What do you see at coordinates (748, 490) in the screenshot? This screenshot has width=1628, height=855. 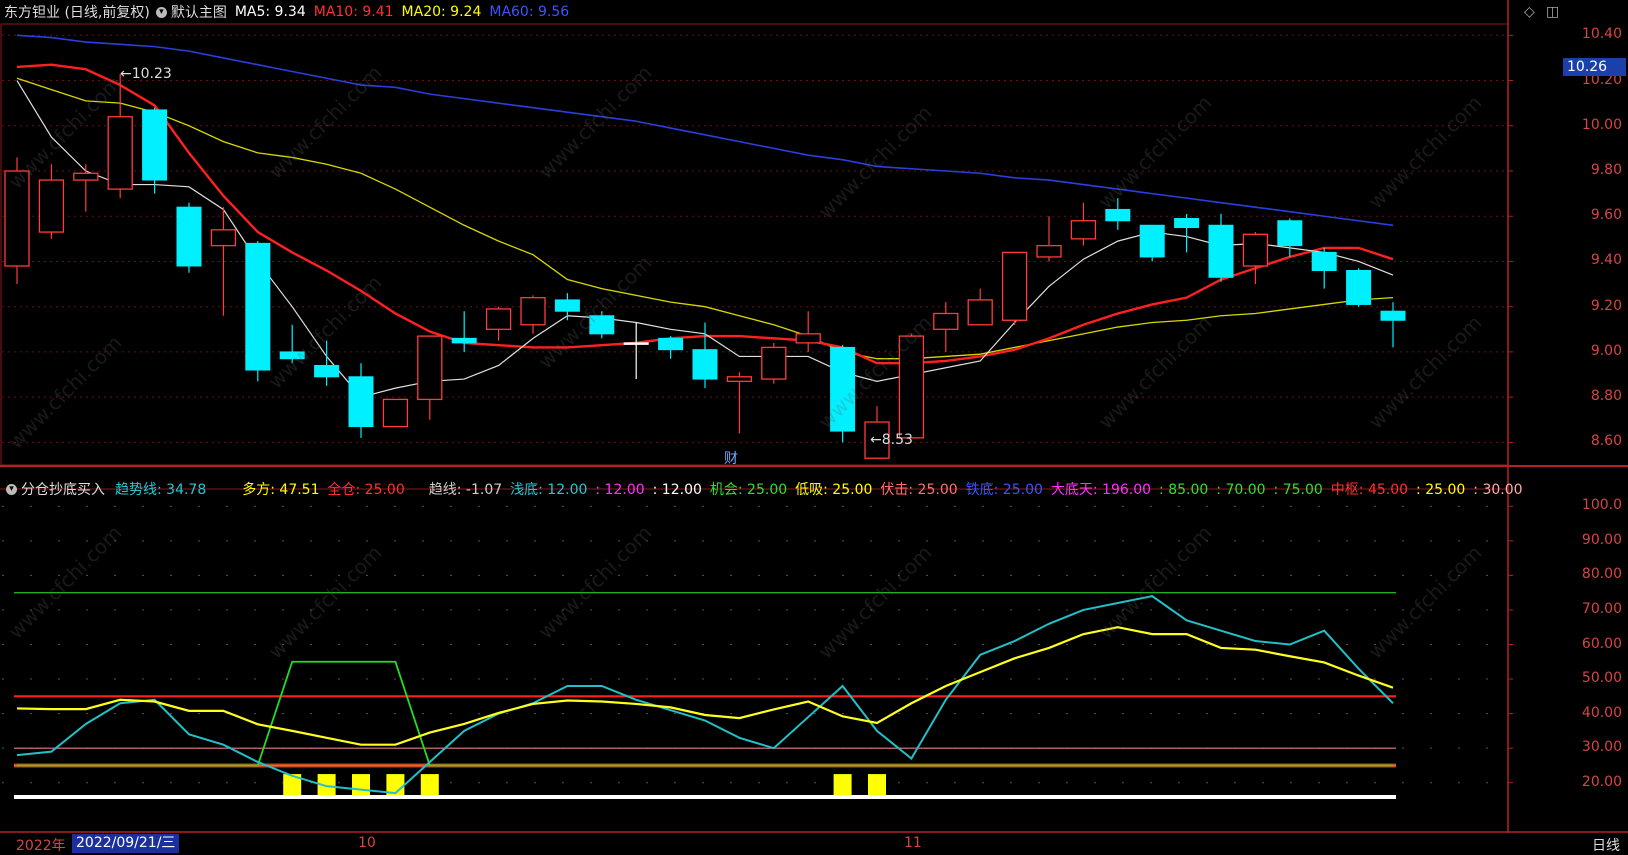 I see `indicator-legend-item: 机会: 25.00` at bounding box center [748, 490].